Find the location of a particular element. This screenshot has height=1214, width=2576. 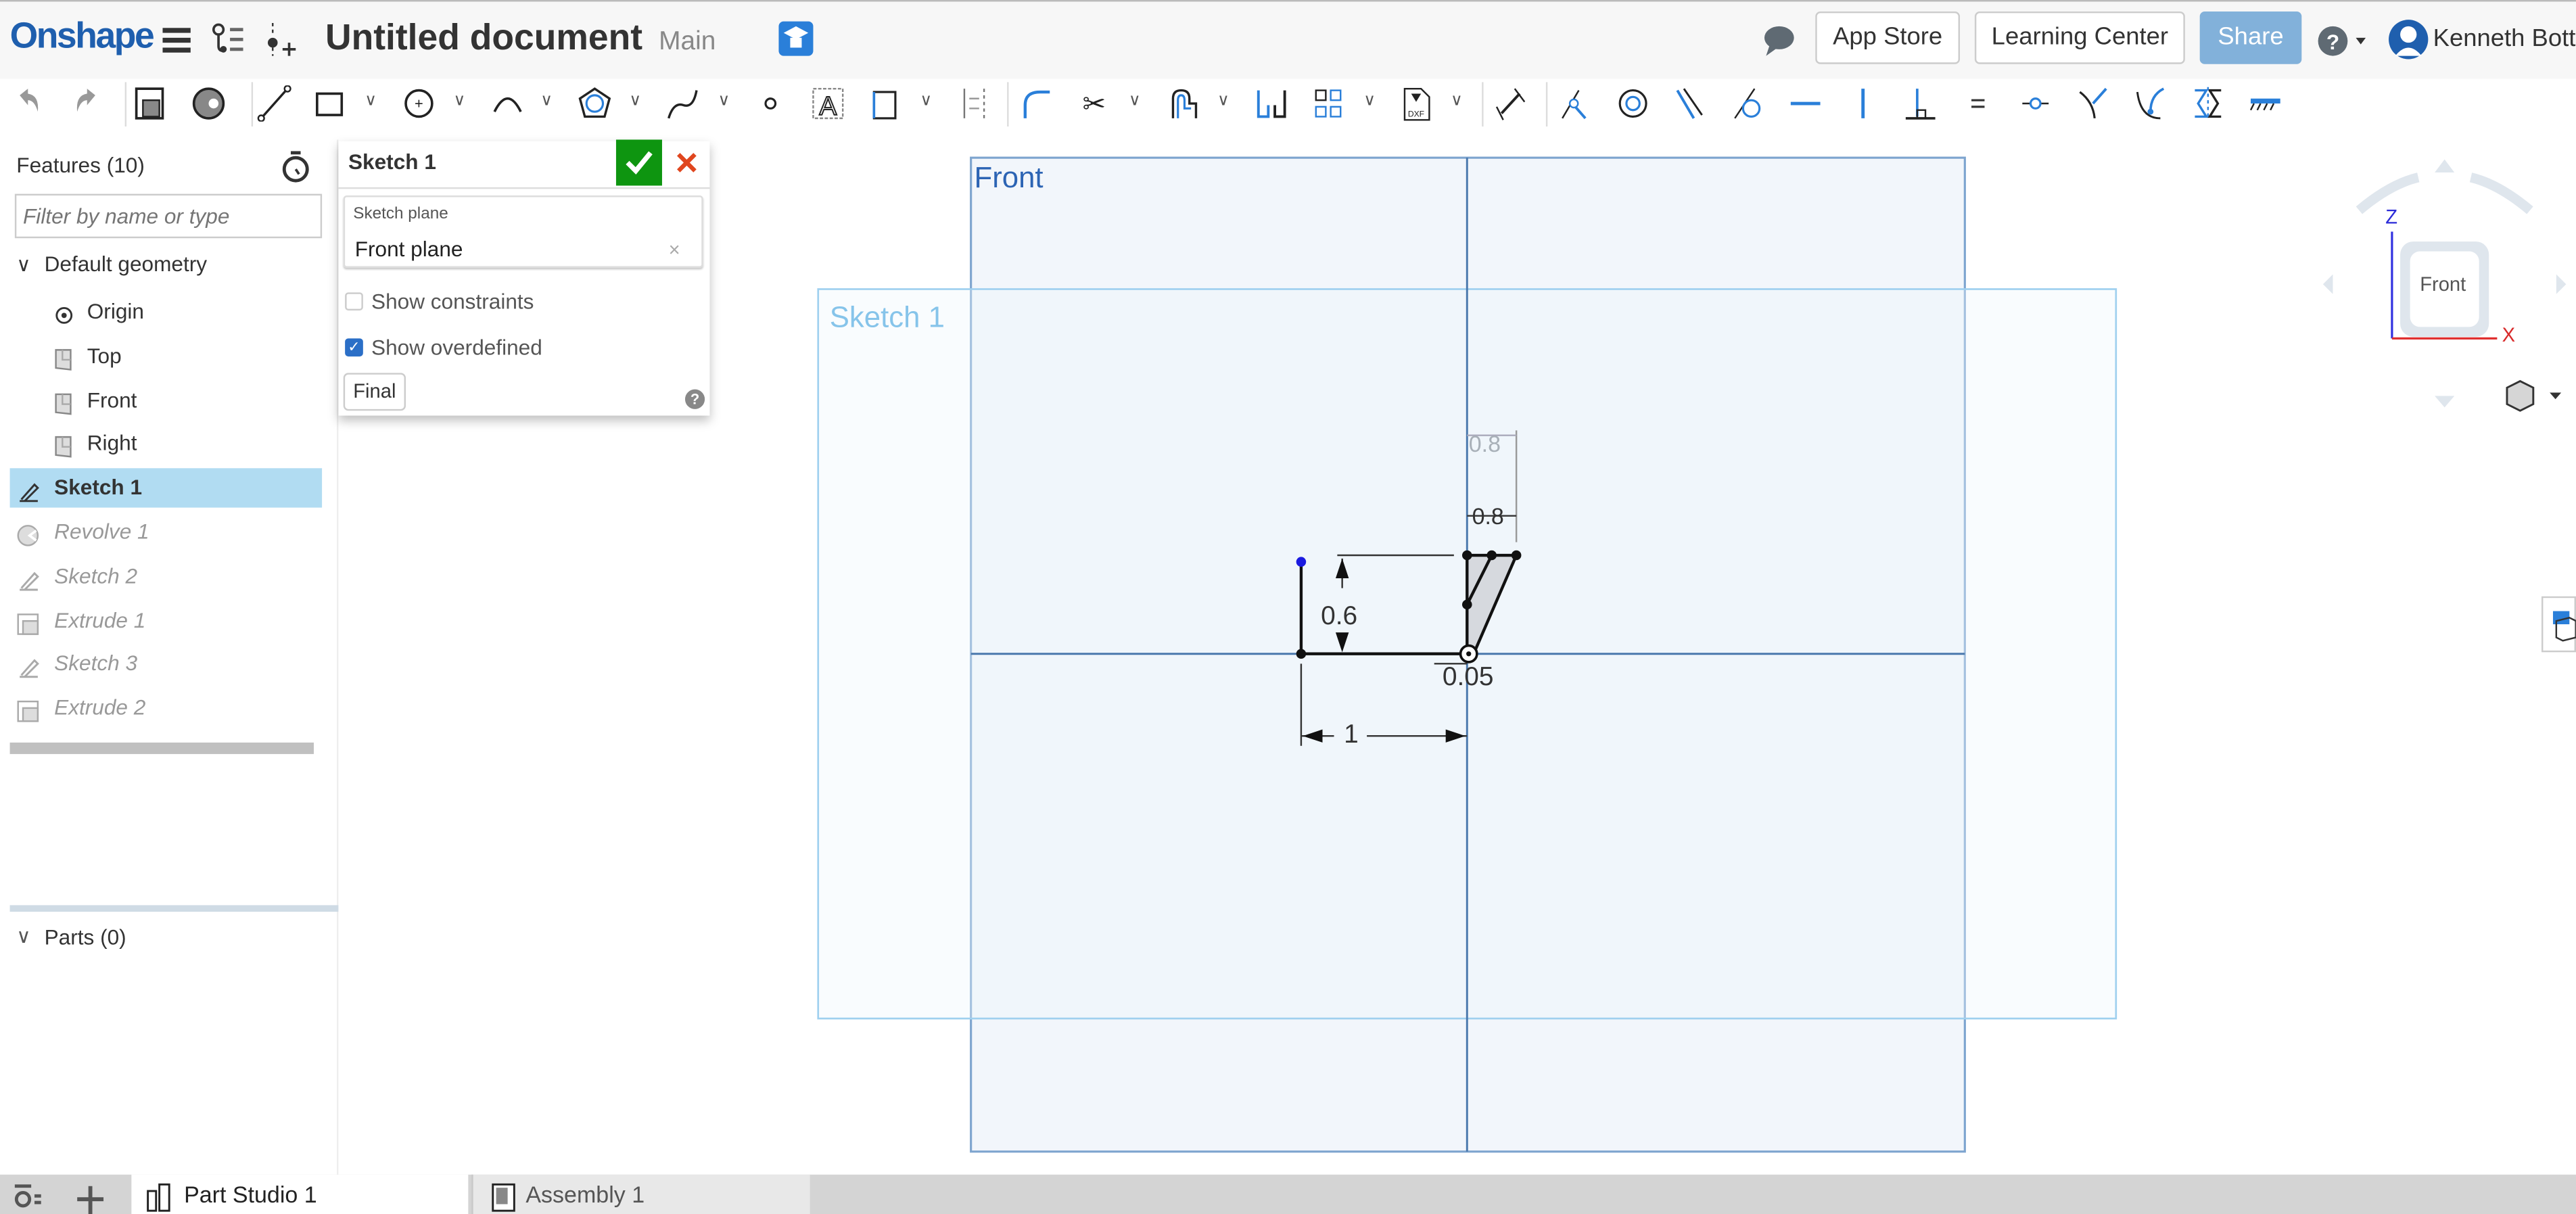

fix-icon is located at coordinates (2265, 103).